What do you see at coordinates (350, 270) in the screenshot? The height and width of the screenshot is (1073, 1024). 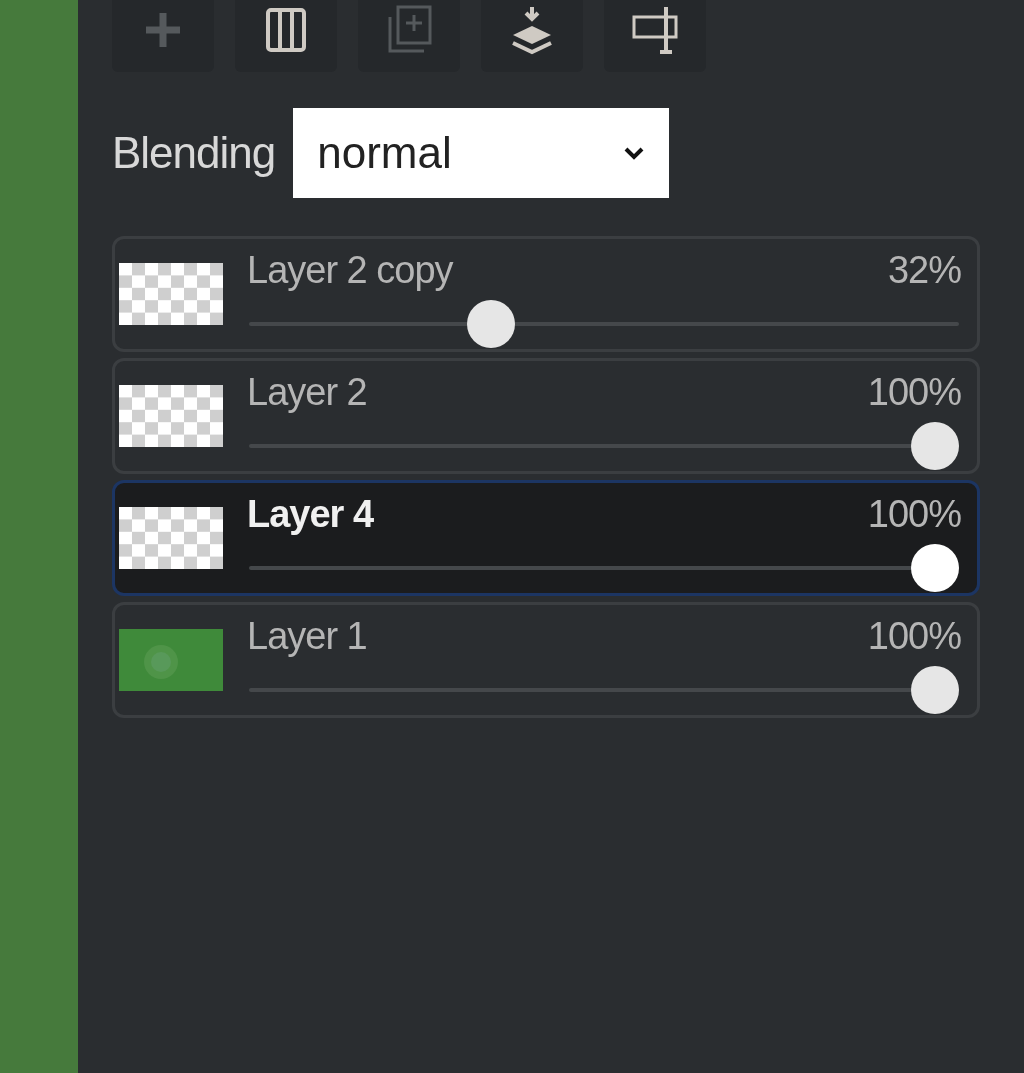 I see `layer-name: Layer 2 copy` at bounding box center [350, 270].